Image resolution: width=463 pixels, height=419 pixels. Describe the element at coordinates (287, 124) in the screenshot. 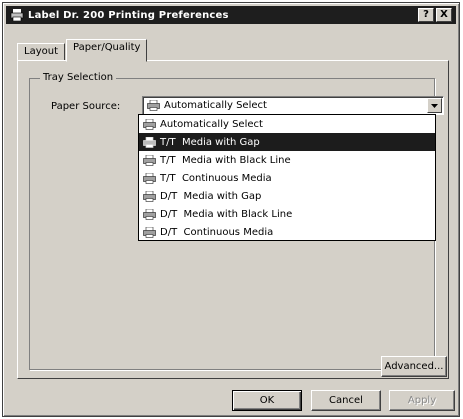

I see `list-item: Automatically Select` at that location.